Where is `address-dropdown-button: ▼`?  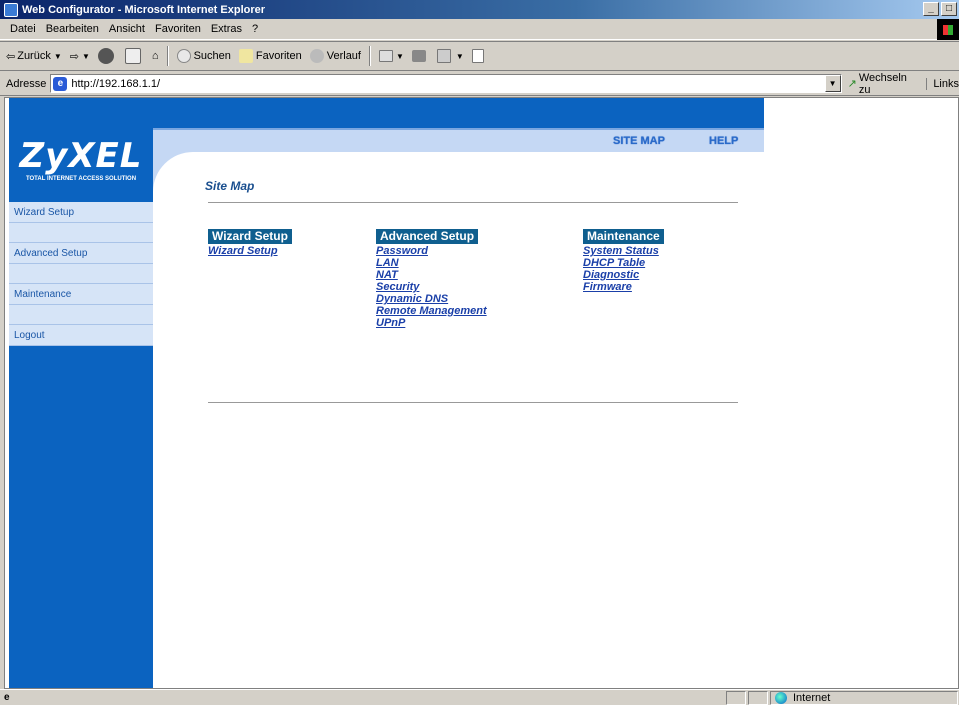
address-dropdown-button: ▼ is located at coordinates (832, 83).